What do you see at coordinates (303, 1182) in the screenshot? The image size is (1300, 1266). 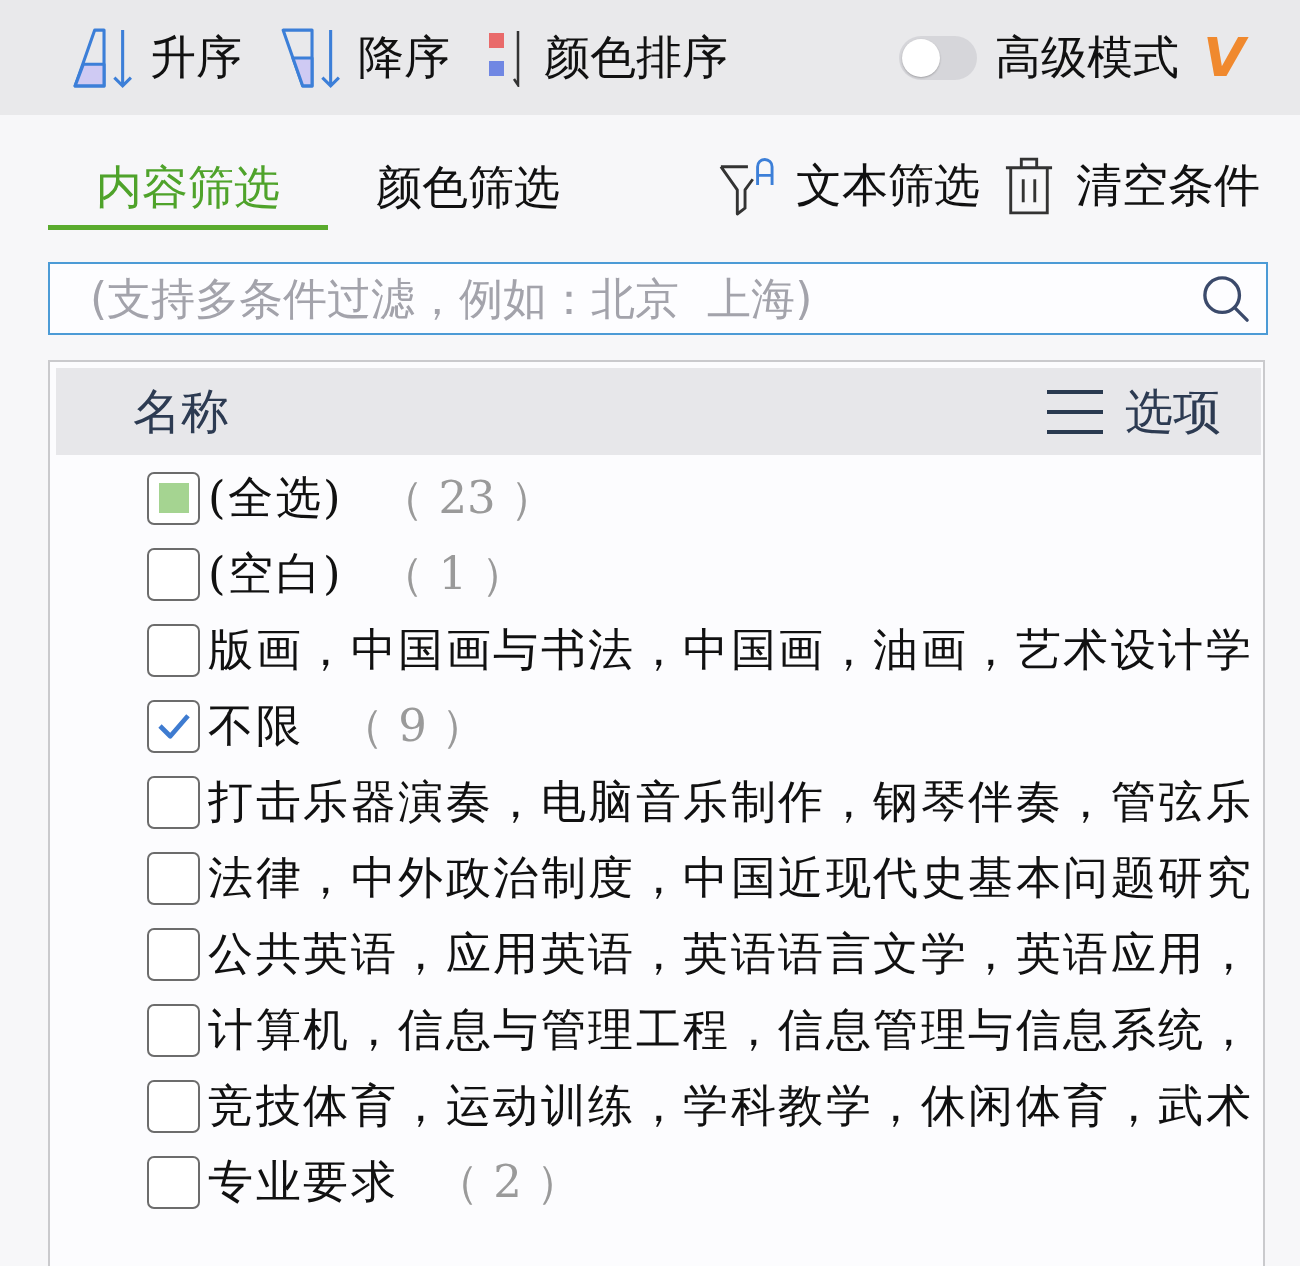 I see `item-label: 专业要求` at bounding box center [303, 1182].